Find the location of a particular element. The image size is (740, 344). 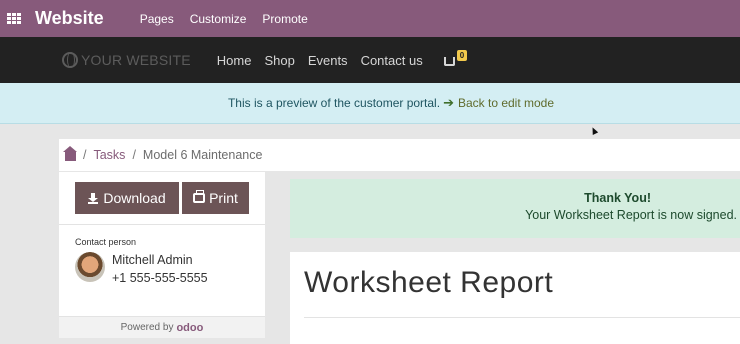

powered-by-footer: Powered by odoo is located at coordinates (162, 327).